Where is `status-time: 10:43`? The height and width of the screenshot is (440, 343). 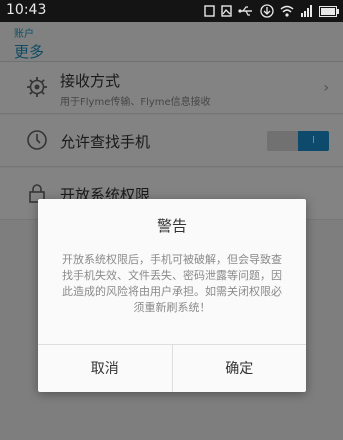
status-time: 10:43 is located at coordinates (26, 10).